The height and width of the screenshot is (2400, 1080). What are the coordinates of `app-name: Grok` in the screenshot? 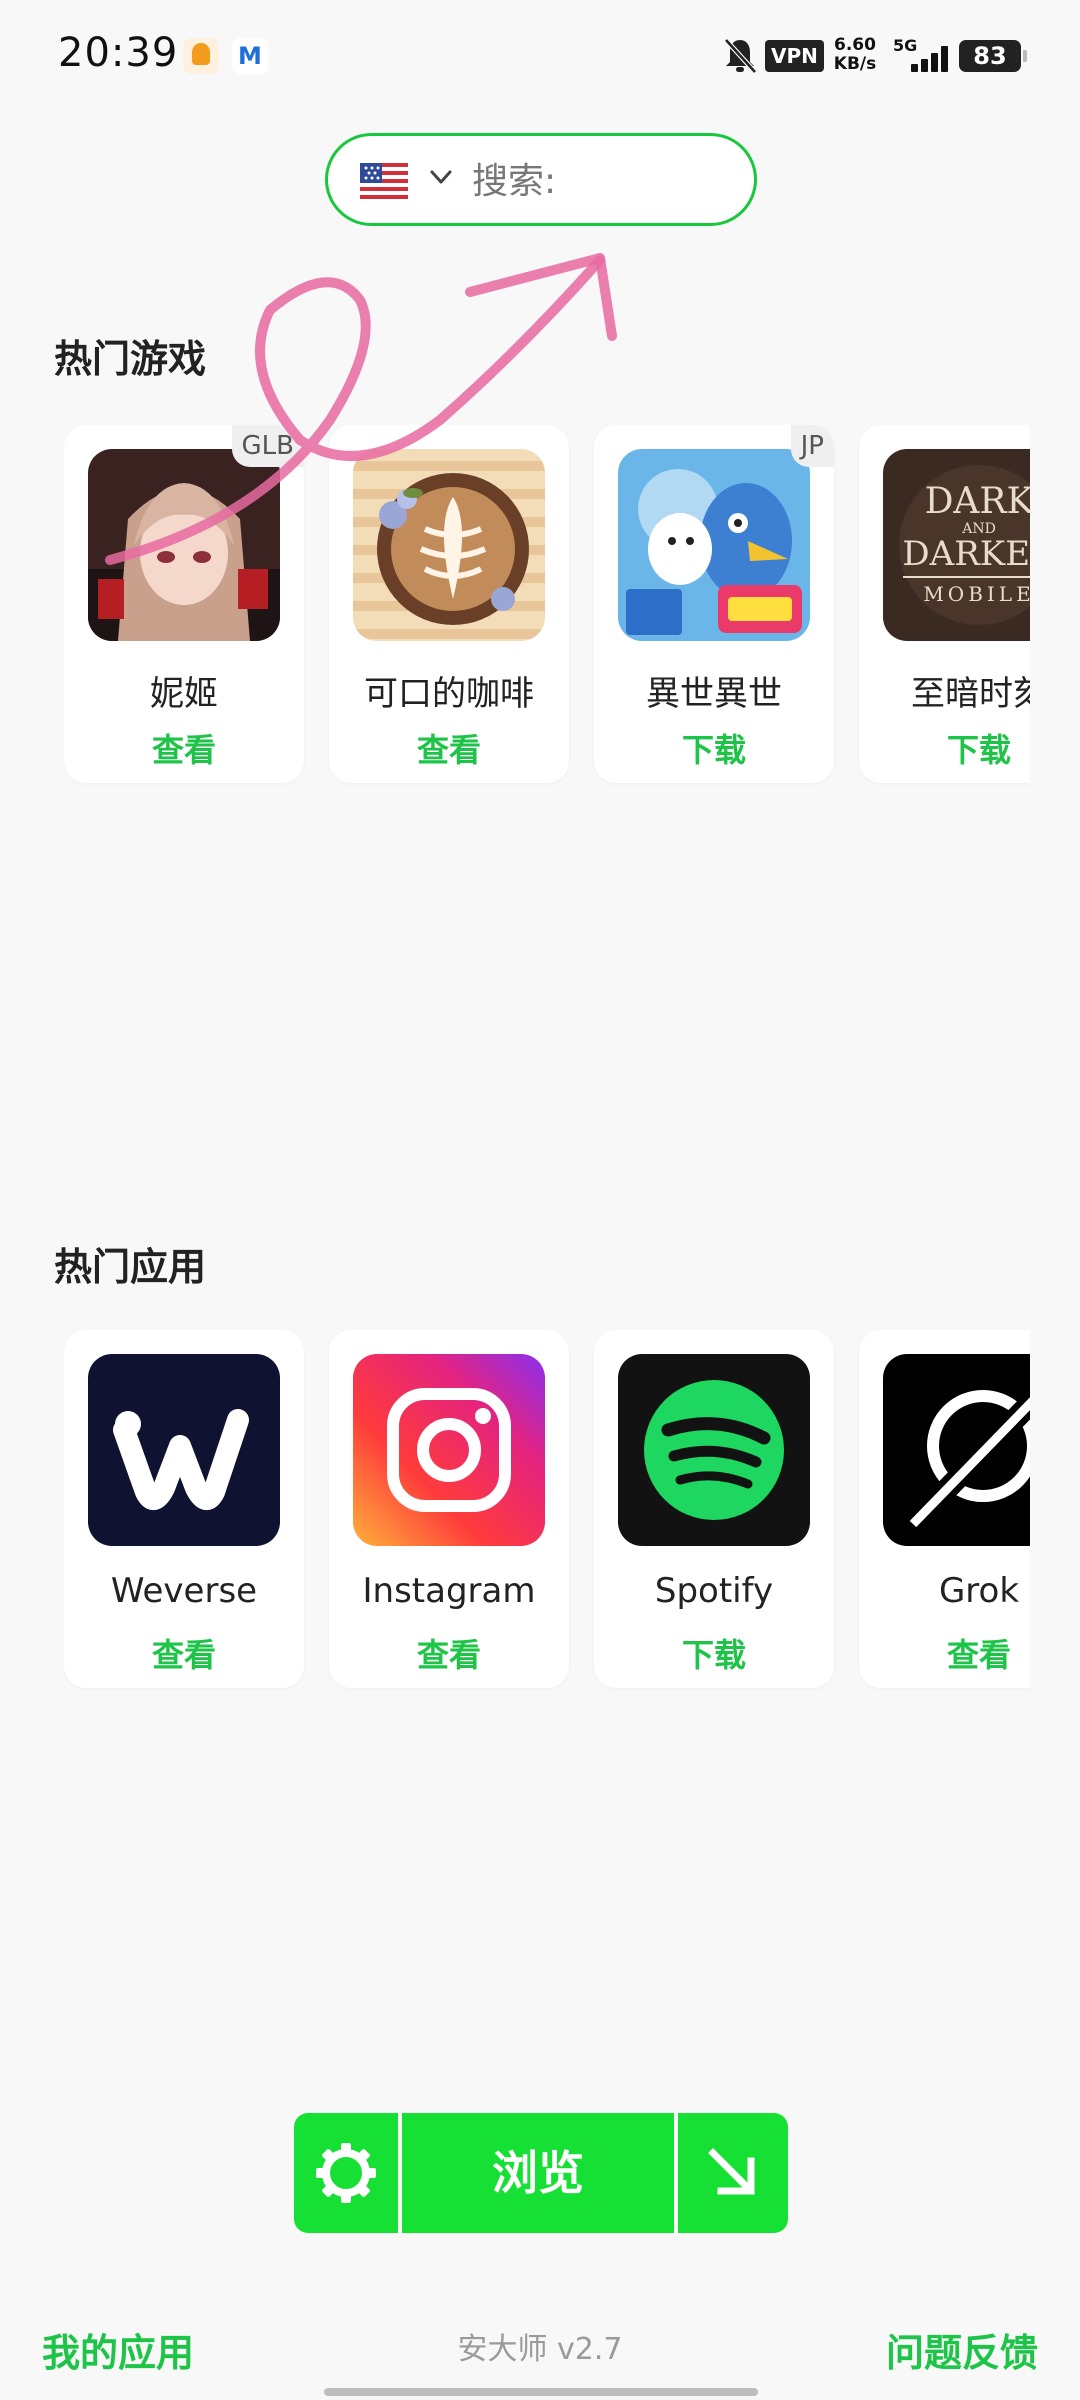 It's located at (979, 1591).